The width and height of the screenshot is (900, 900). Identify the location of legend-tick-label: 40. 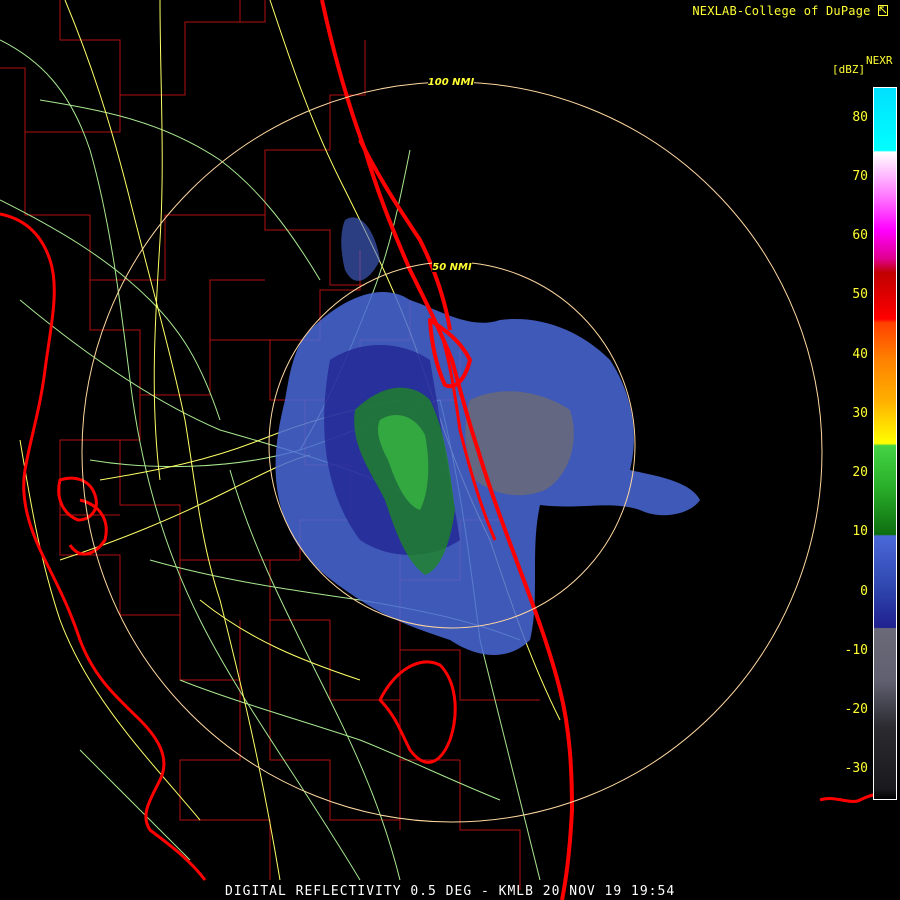
(860, 354).